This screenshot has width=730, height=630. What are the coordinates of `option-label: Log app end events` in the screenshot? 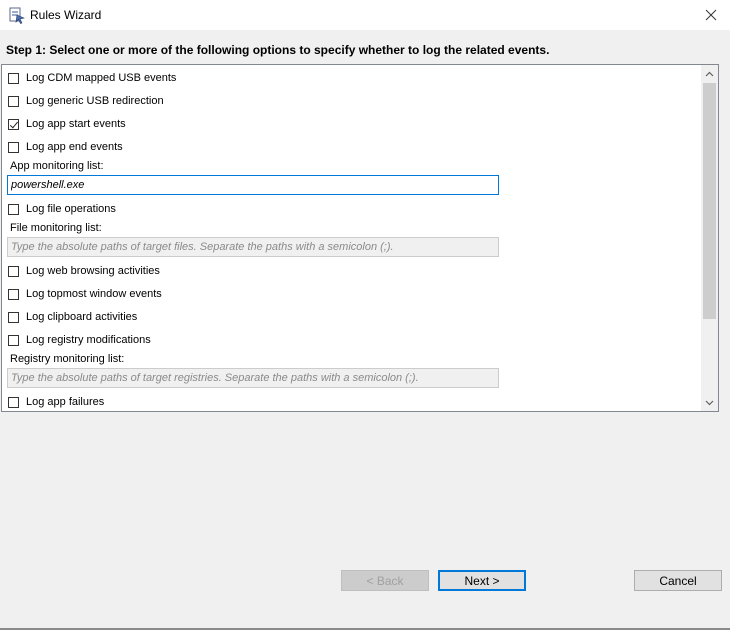 It's located at (74, 147).